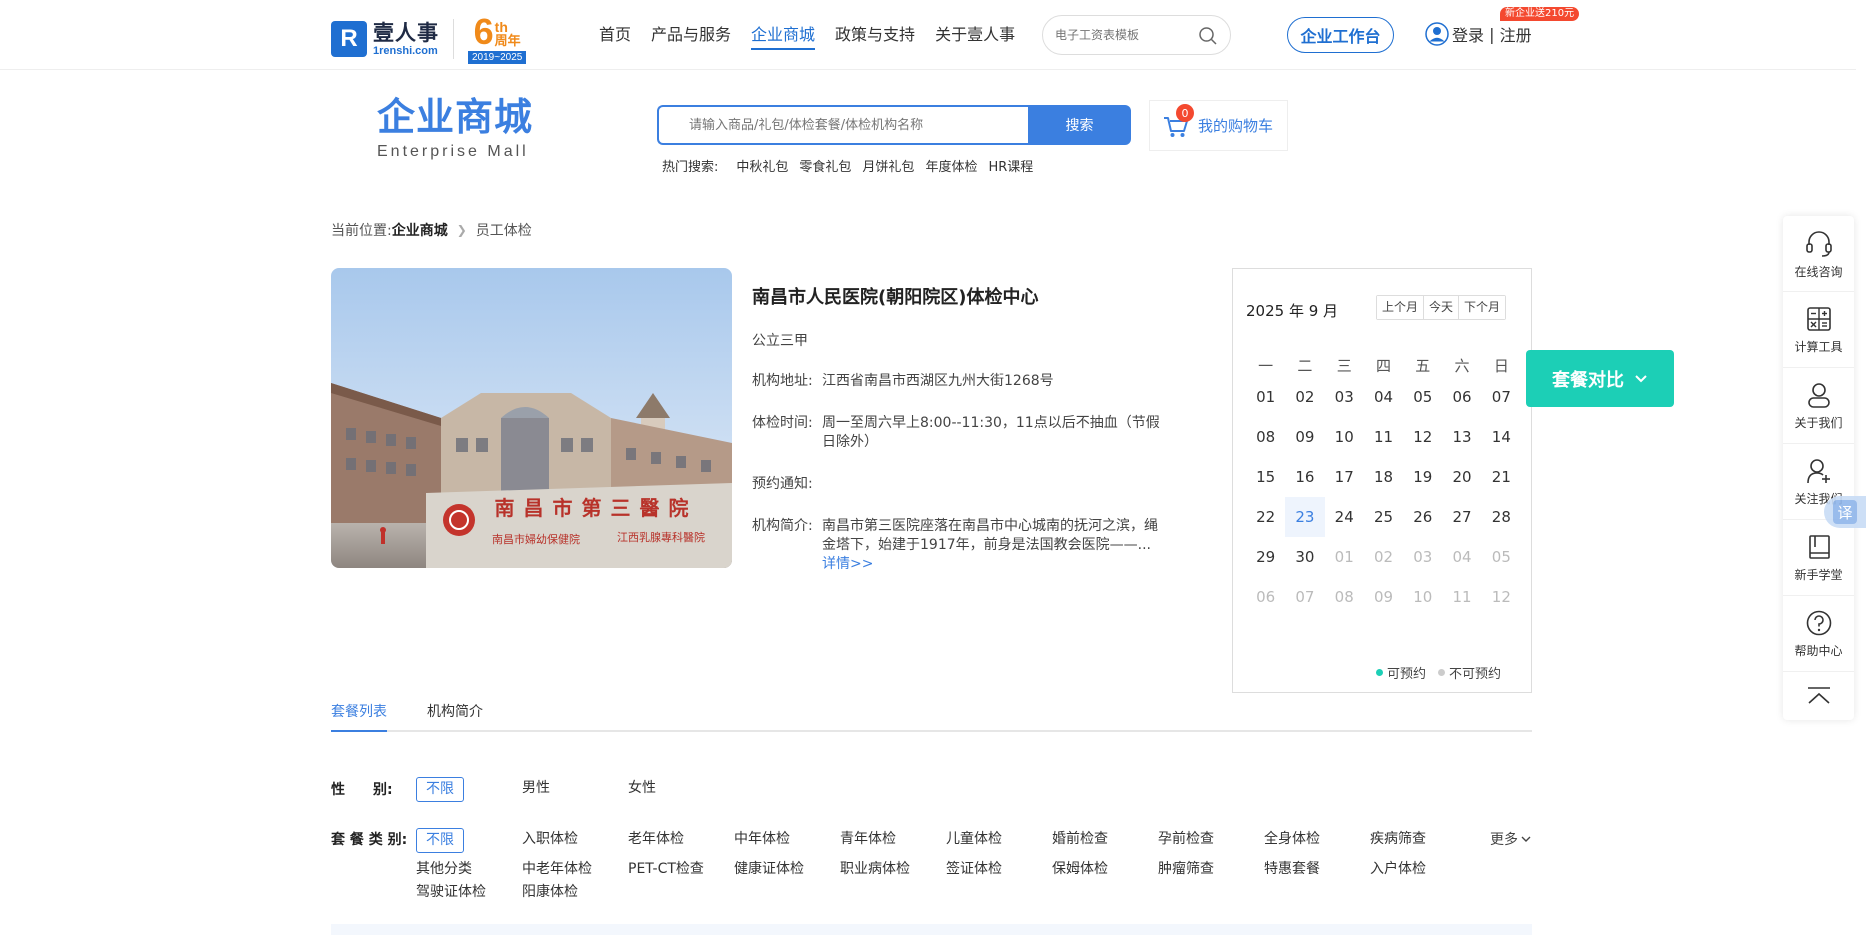 The height and width of the screenshot is (935, 1872). Describe the element at coordinates (1218, 125) in the screenshot. I see `shopping-cart-button: 0 我的购物车` at that location.